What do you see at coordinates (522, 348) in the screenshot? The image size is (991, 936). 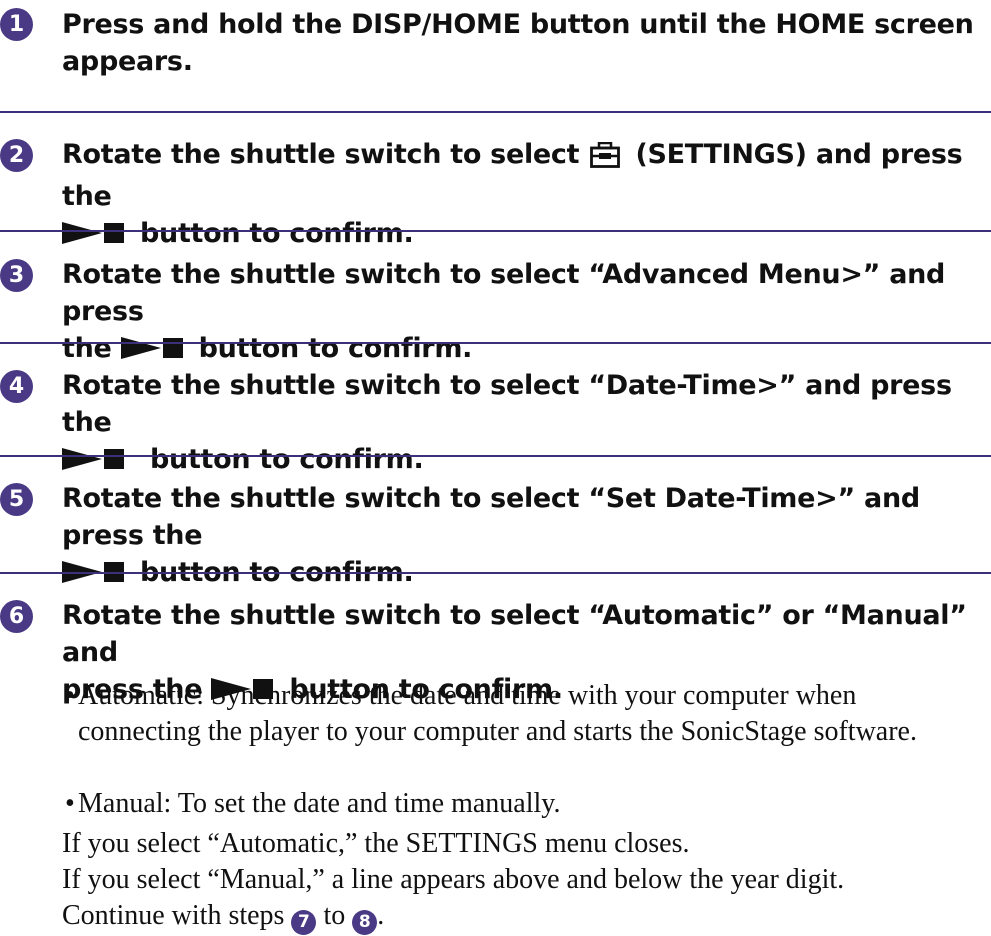 I see `step-3-line-2: the button to confirm.` at bounding box center [522, 348].